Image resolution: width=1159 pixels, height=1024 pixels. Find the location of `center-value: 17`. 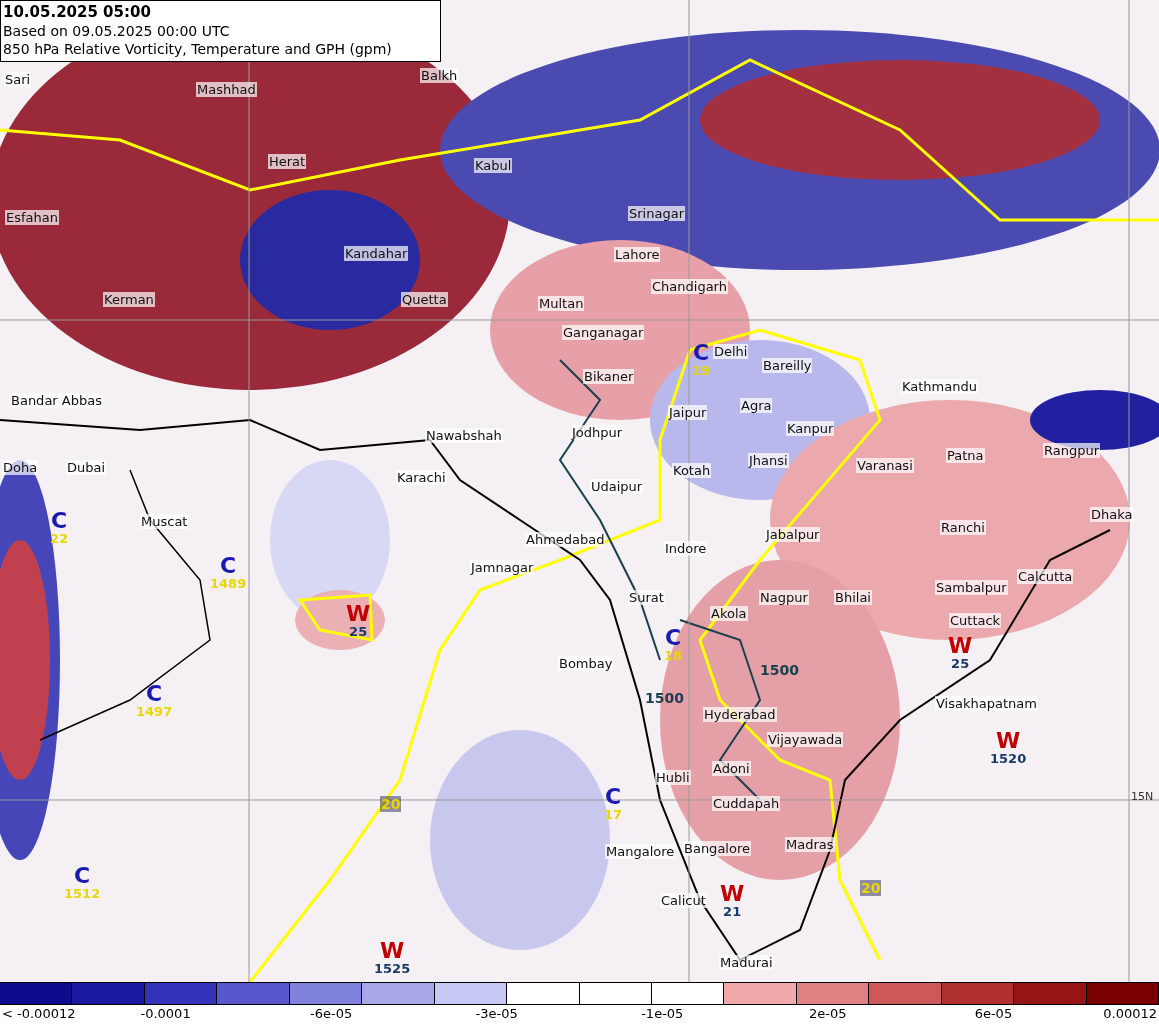

center-value: 17 is located at coordinates (613, 815).